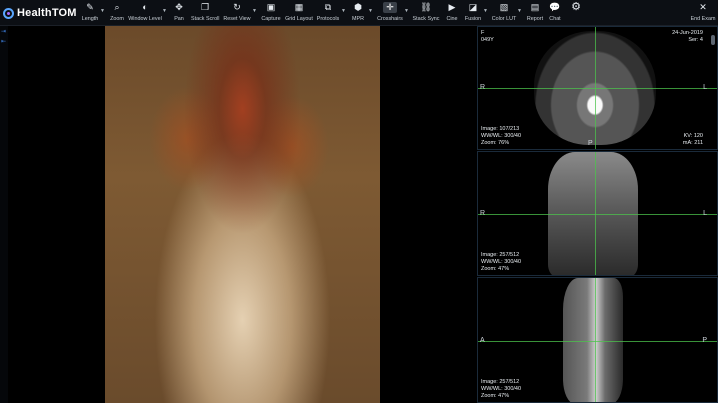  Describe the element at coordinates (8, 13) in the screenshot. I see `logo-icon` at that location.